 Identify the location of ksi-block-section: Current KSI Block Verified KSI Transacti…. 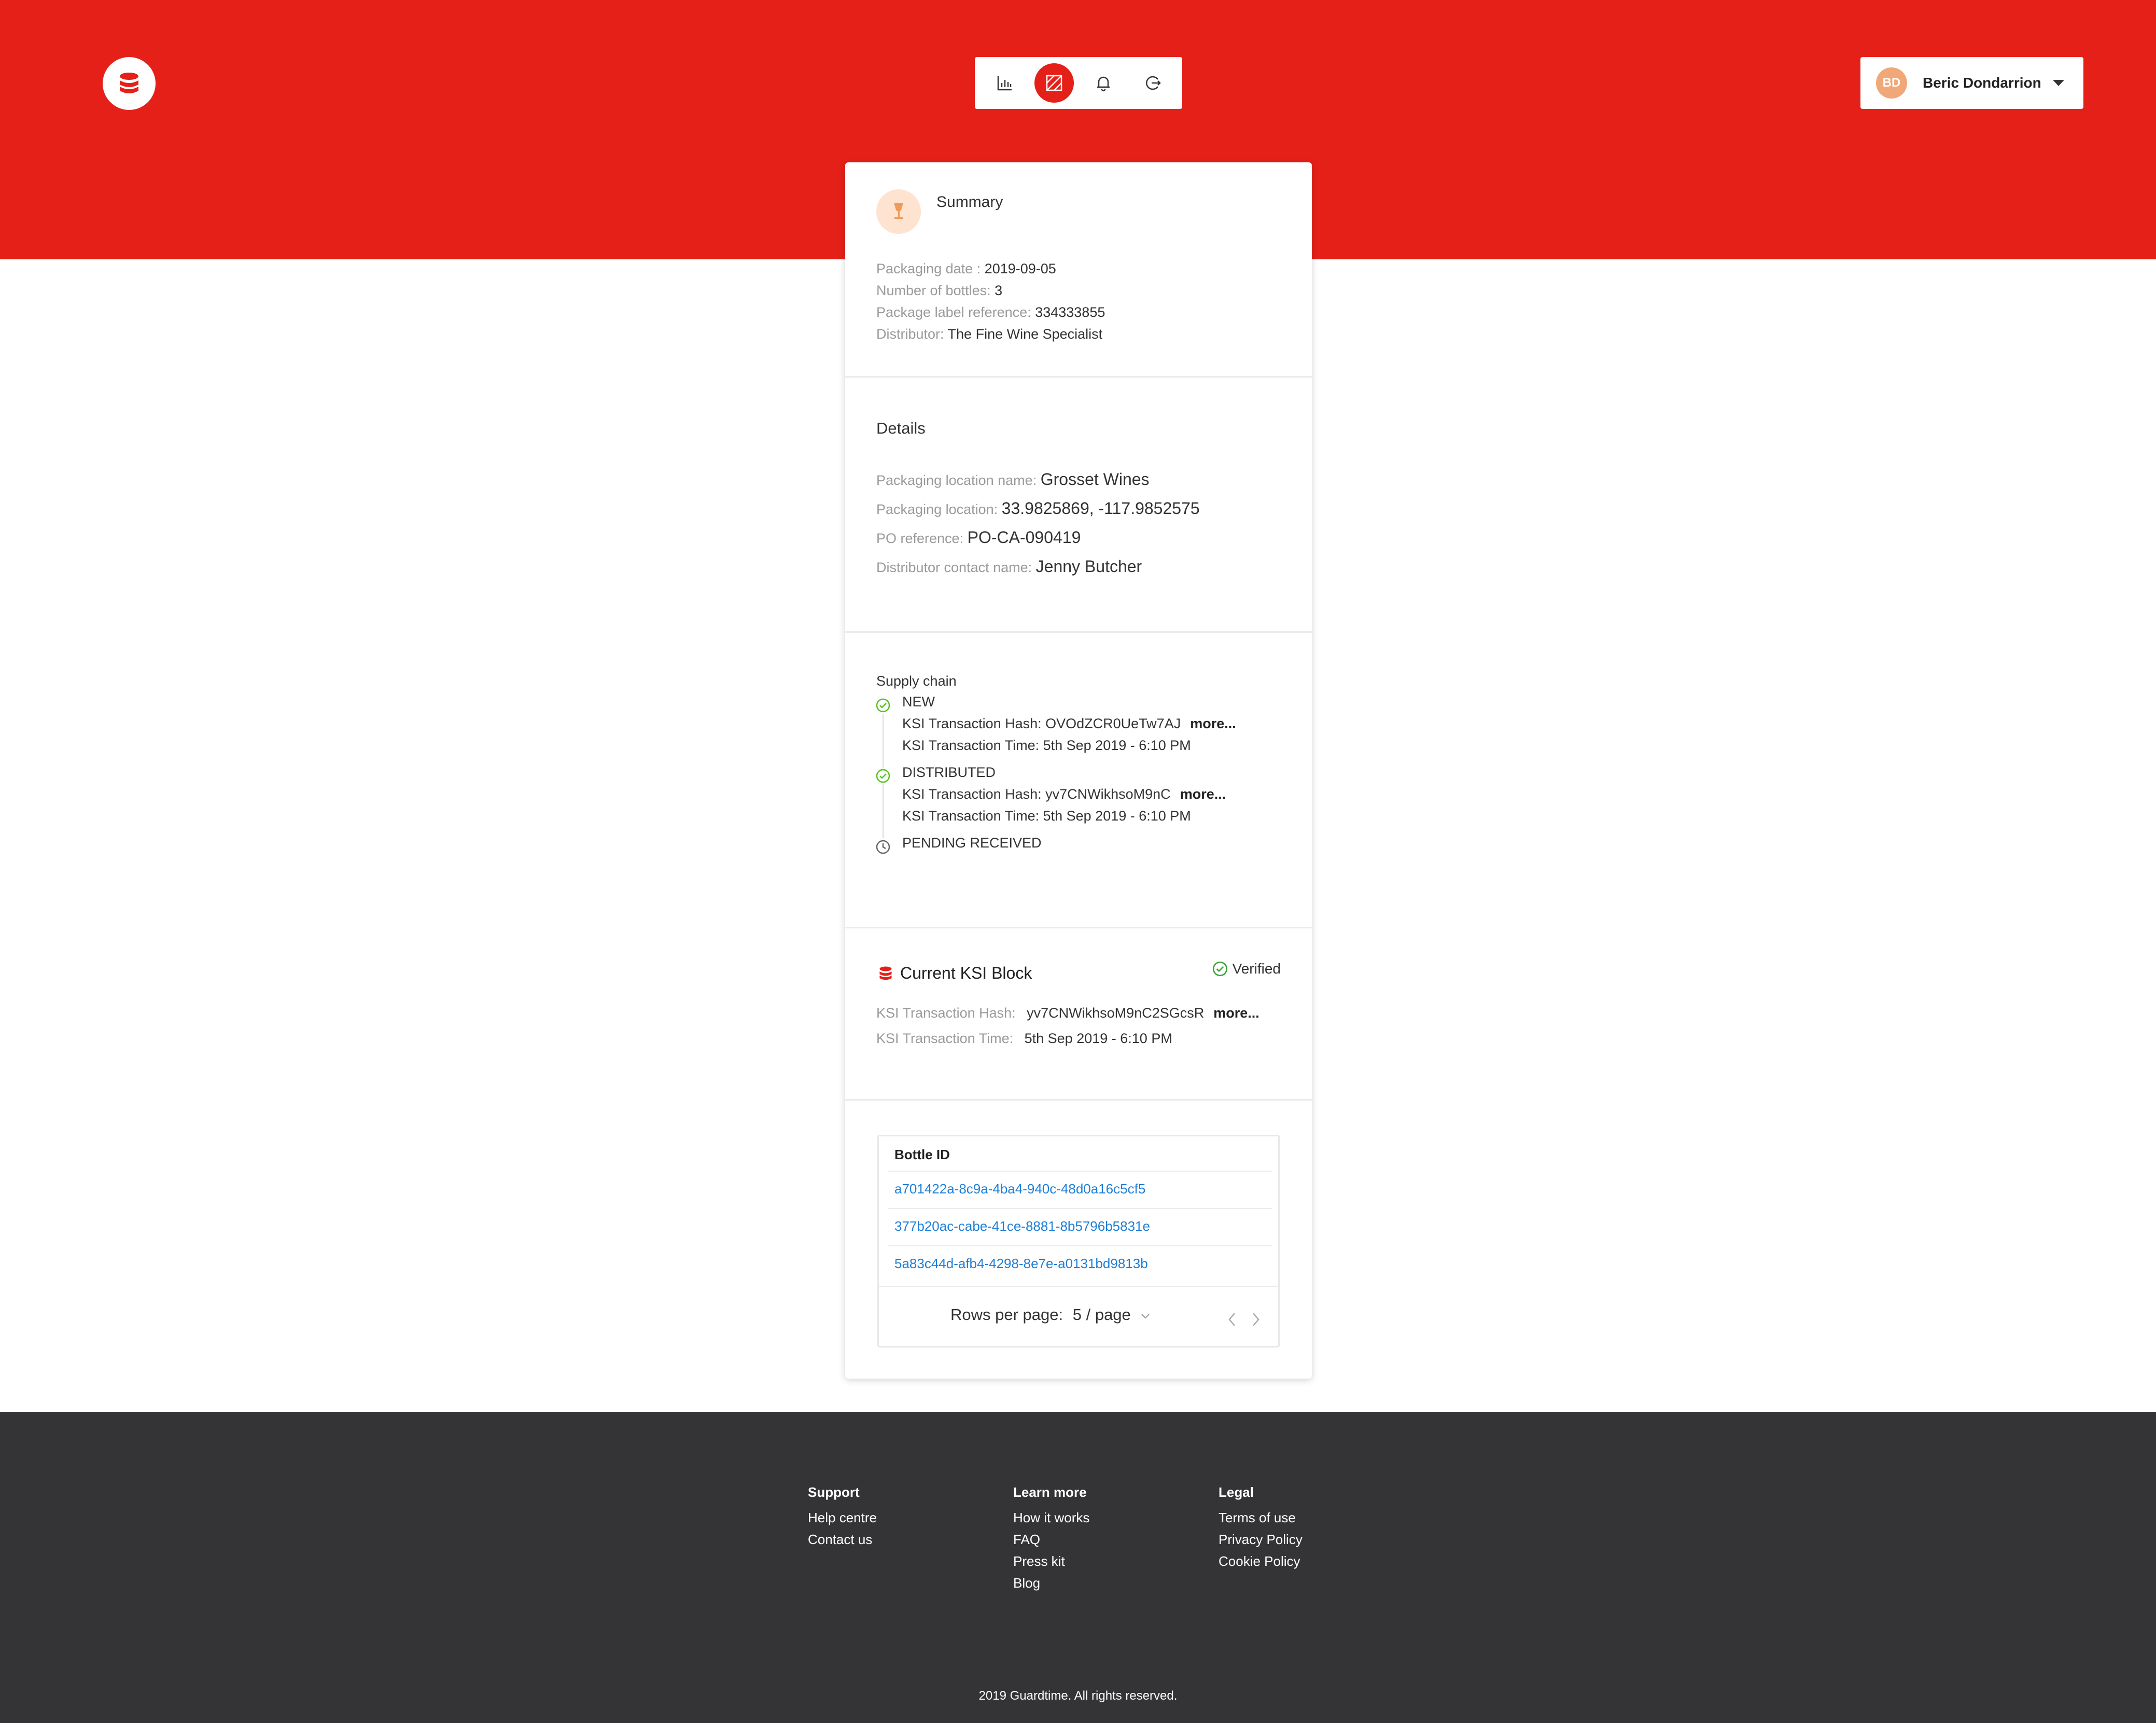
(1078, 1014).